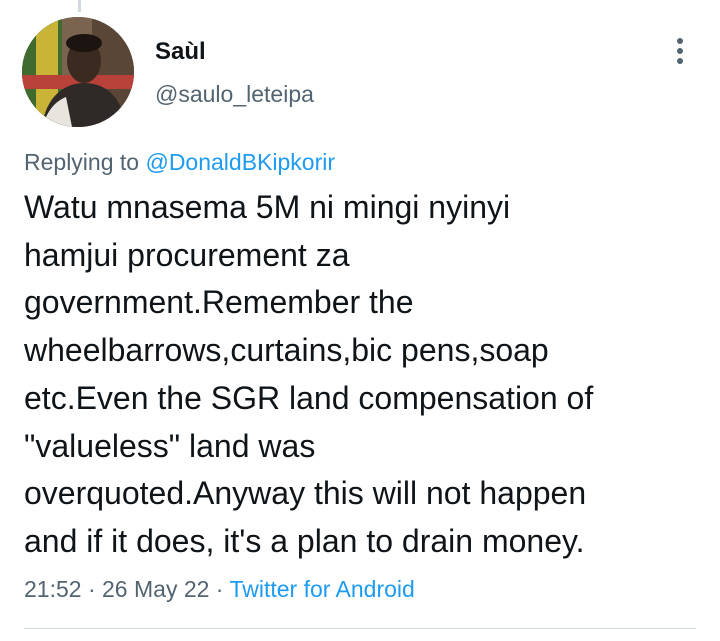  I want to click on author-handle: @saulo_leteipa, so click(234, 94).